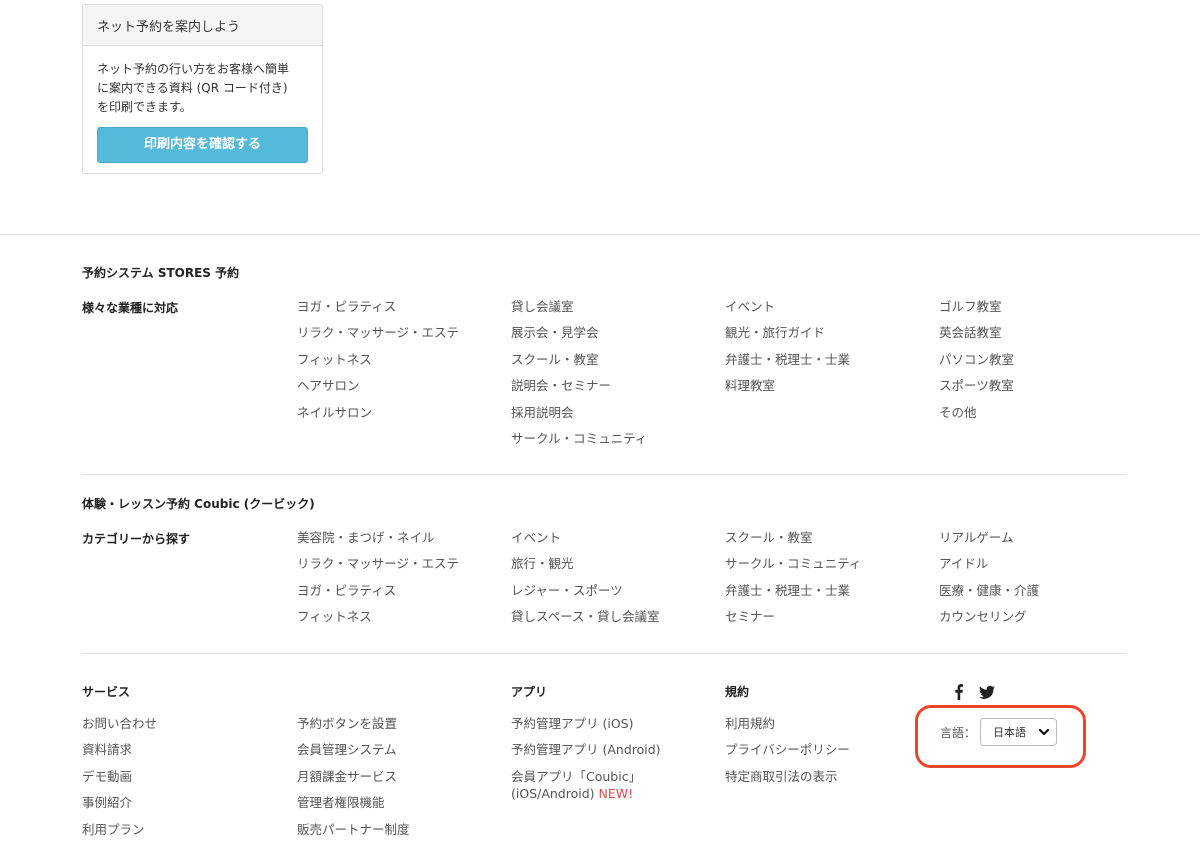  Describe the element at coordinates (542, 412) in the screenshot. I see `footer-link: 採用説明会` at that location.